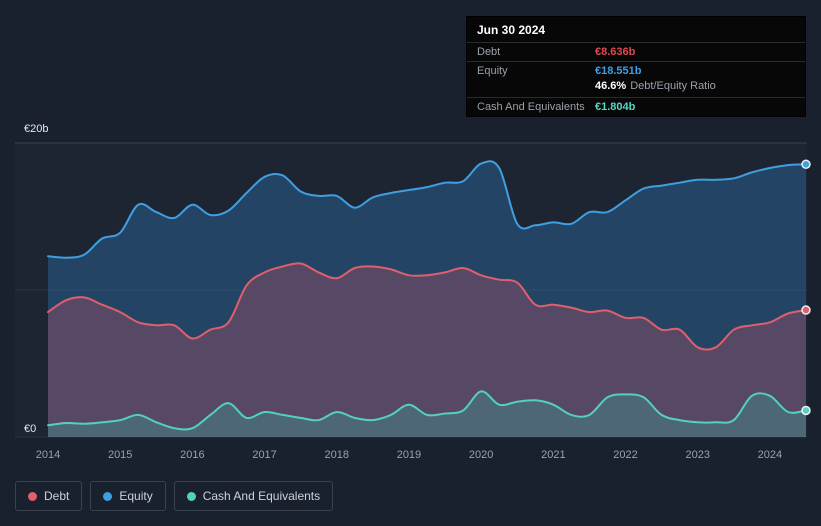  What do you see at coordinates (136, 496) in the screenshot?
I see `legend-item-label: Equity` at bounding box center [136, 496].